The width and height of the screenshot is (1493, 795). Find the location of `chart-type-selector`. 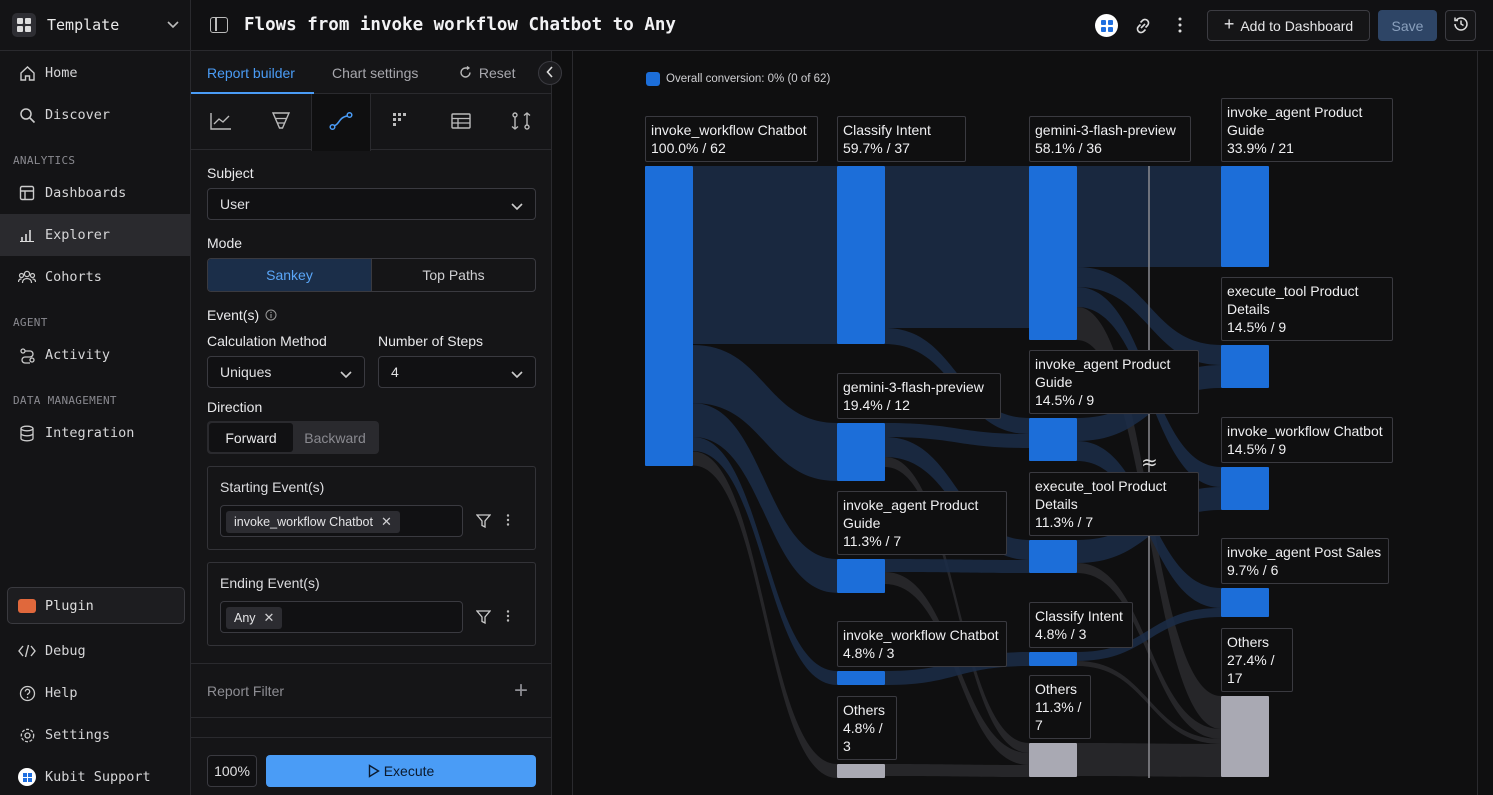

chart-type-selector is located at coordinates (371, 122).